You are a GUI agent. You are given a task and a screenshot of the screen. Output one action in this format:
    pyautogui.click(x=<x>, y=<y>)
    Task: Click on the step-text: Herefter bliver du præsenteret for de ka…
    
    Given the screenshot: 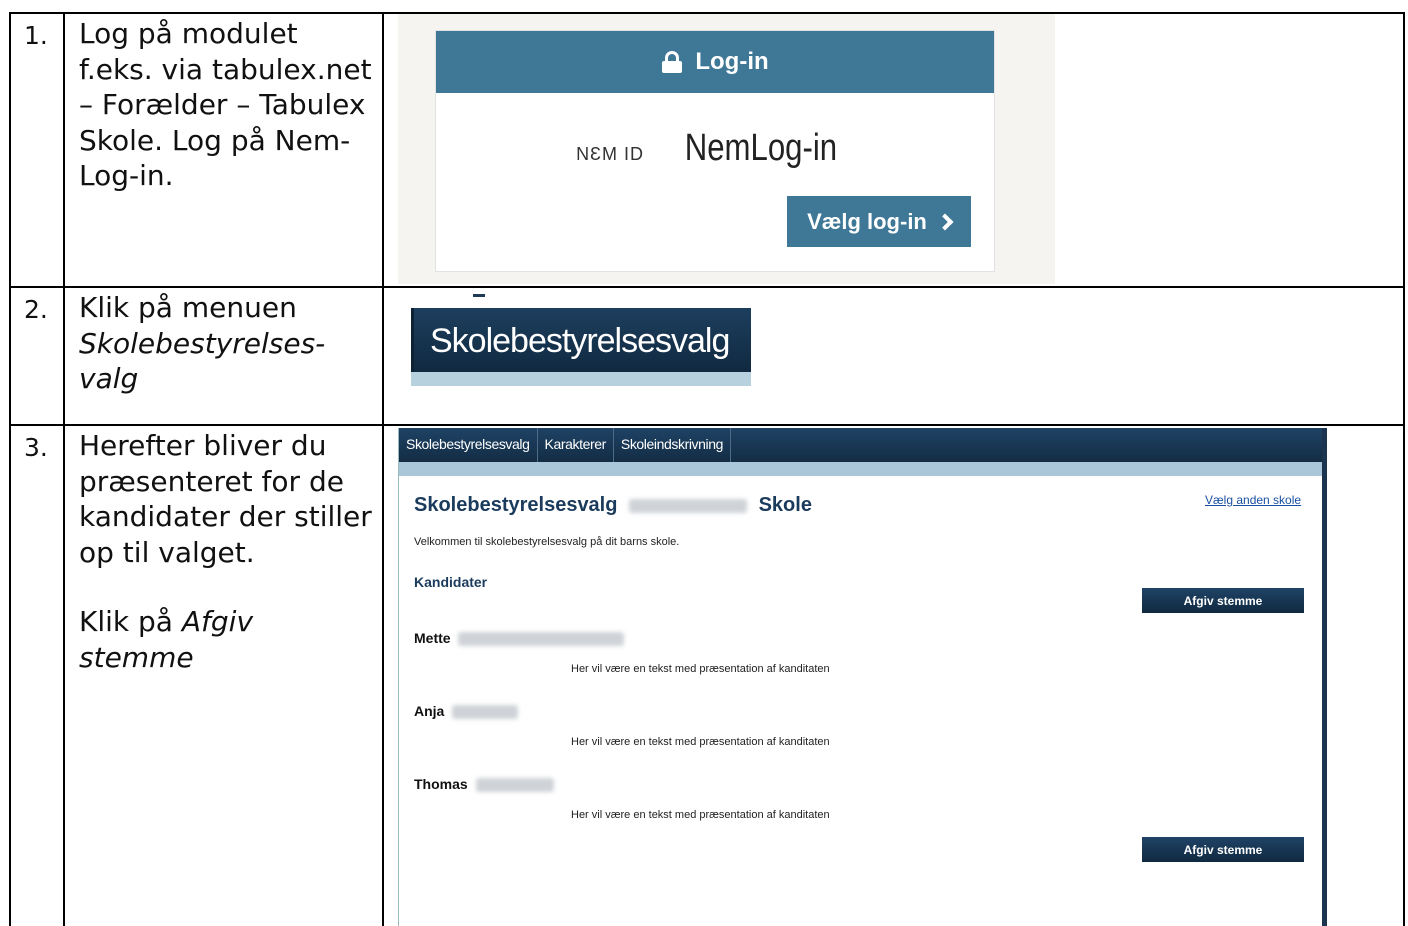 What is the action you would take?
    pyautogui.click(x=223, y=675)
    